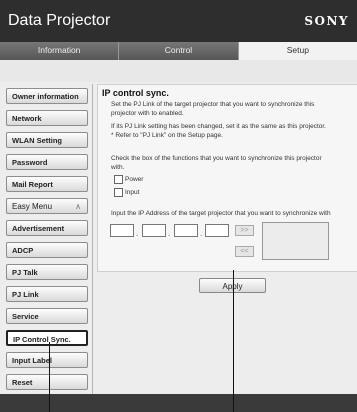  Describe the element at coordinates (233, 341) in the screenshot. I see `callout-line-right` at that location.